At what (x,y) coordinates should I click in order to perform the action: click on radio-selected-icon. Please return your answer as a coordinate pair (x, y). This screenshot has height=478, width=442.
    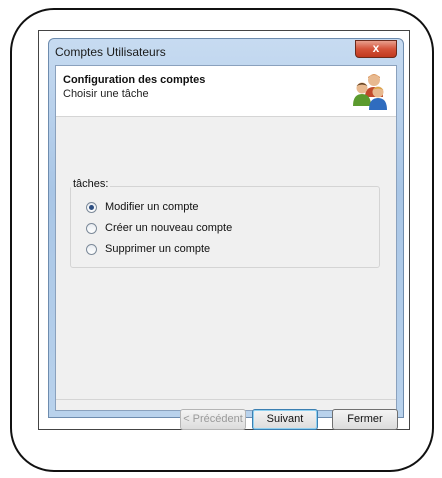
    Looking at the image, I should click on (91, 207).